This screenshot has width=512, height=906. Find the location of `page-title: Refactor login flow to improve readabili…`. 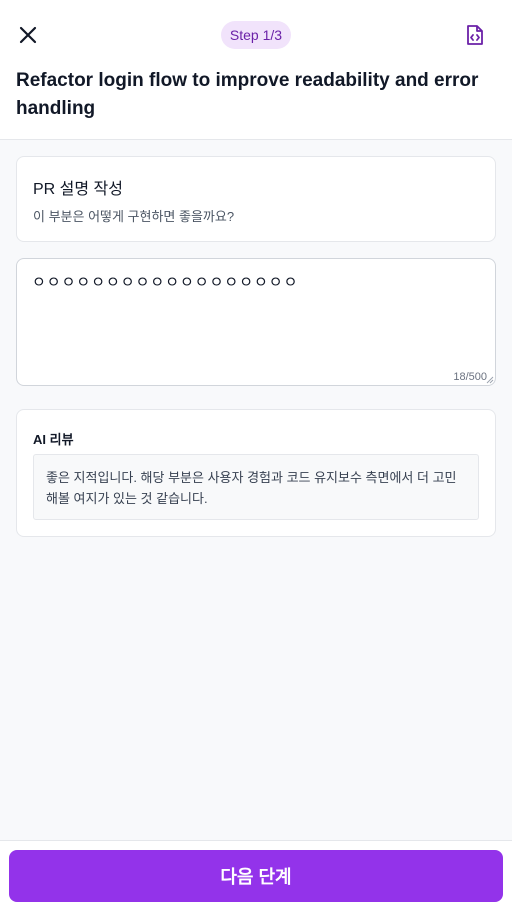

page-title: Refactor login flow to improve readabili… is located at coordinates (247, 94).